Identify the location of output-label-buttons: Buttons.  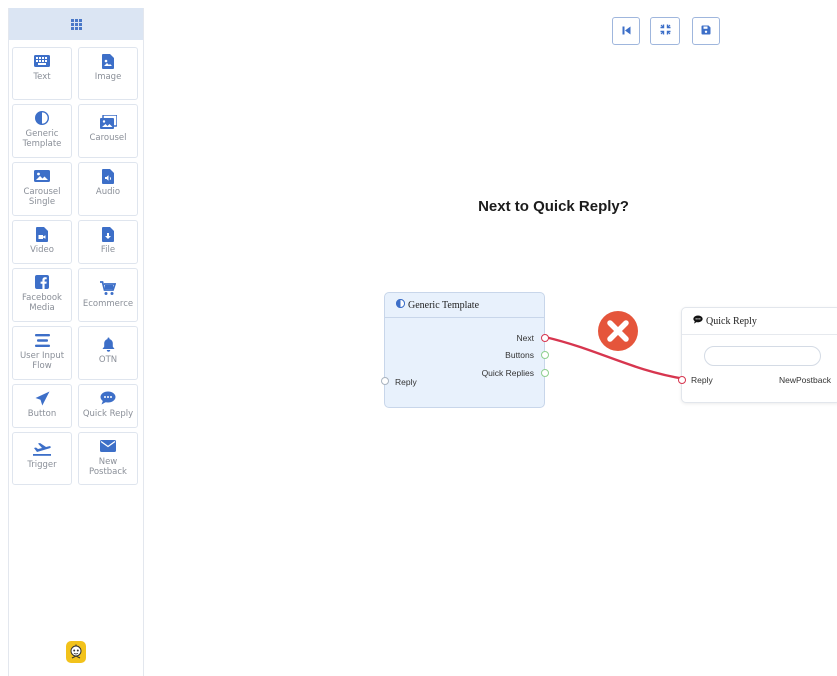
(519, 355).